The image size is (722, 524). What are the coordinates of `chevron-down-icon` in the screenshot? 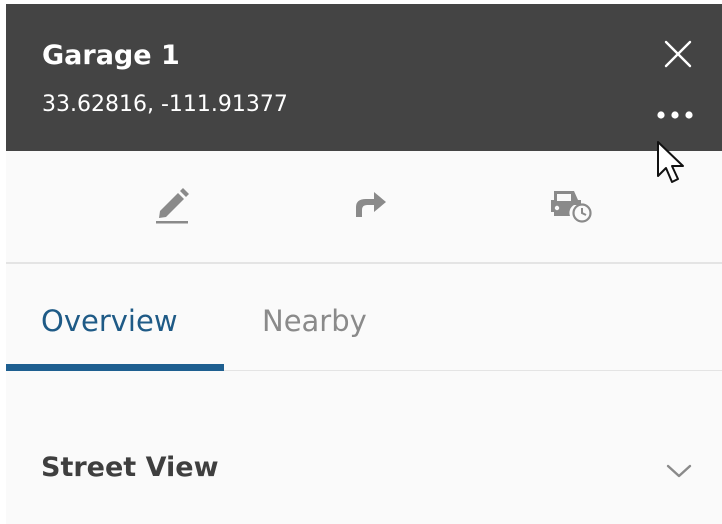 It's located at (679, 471).